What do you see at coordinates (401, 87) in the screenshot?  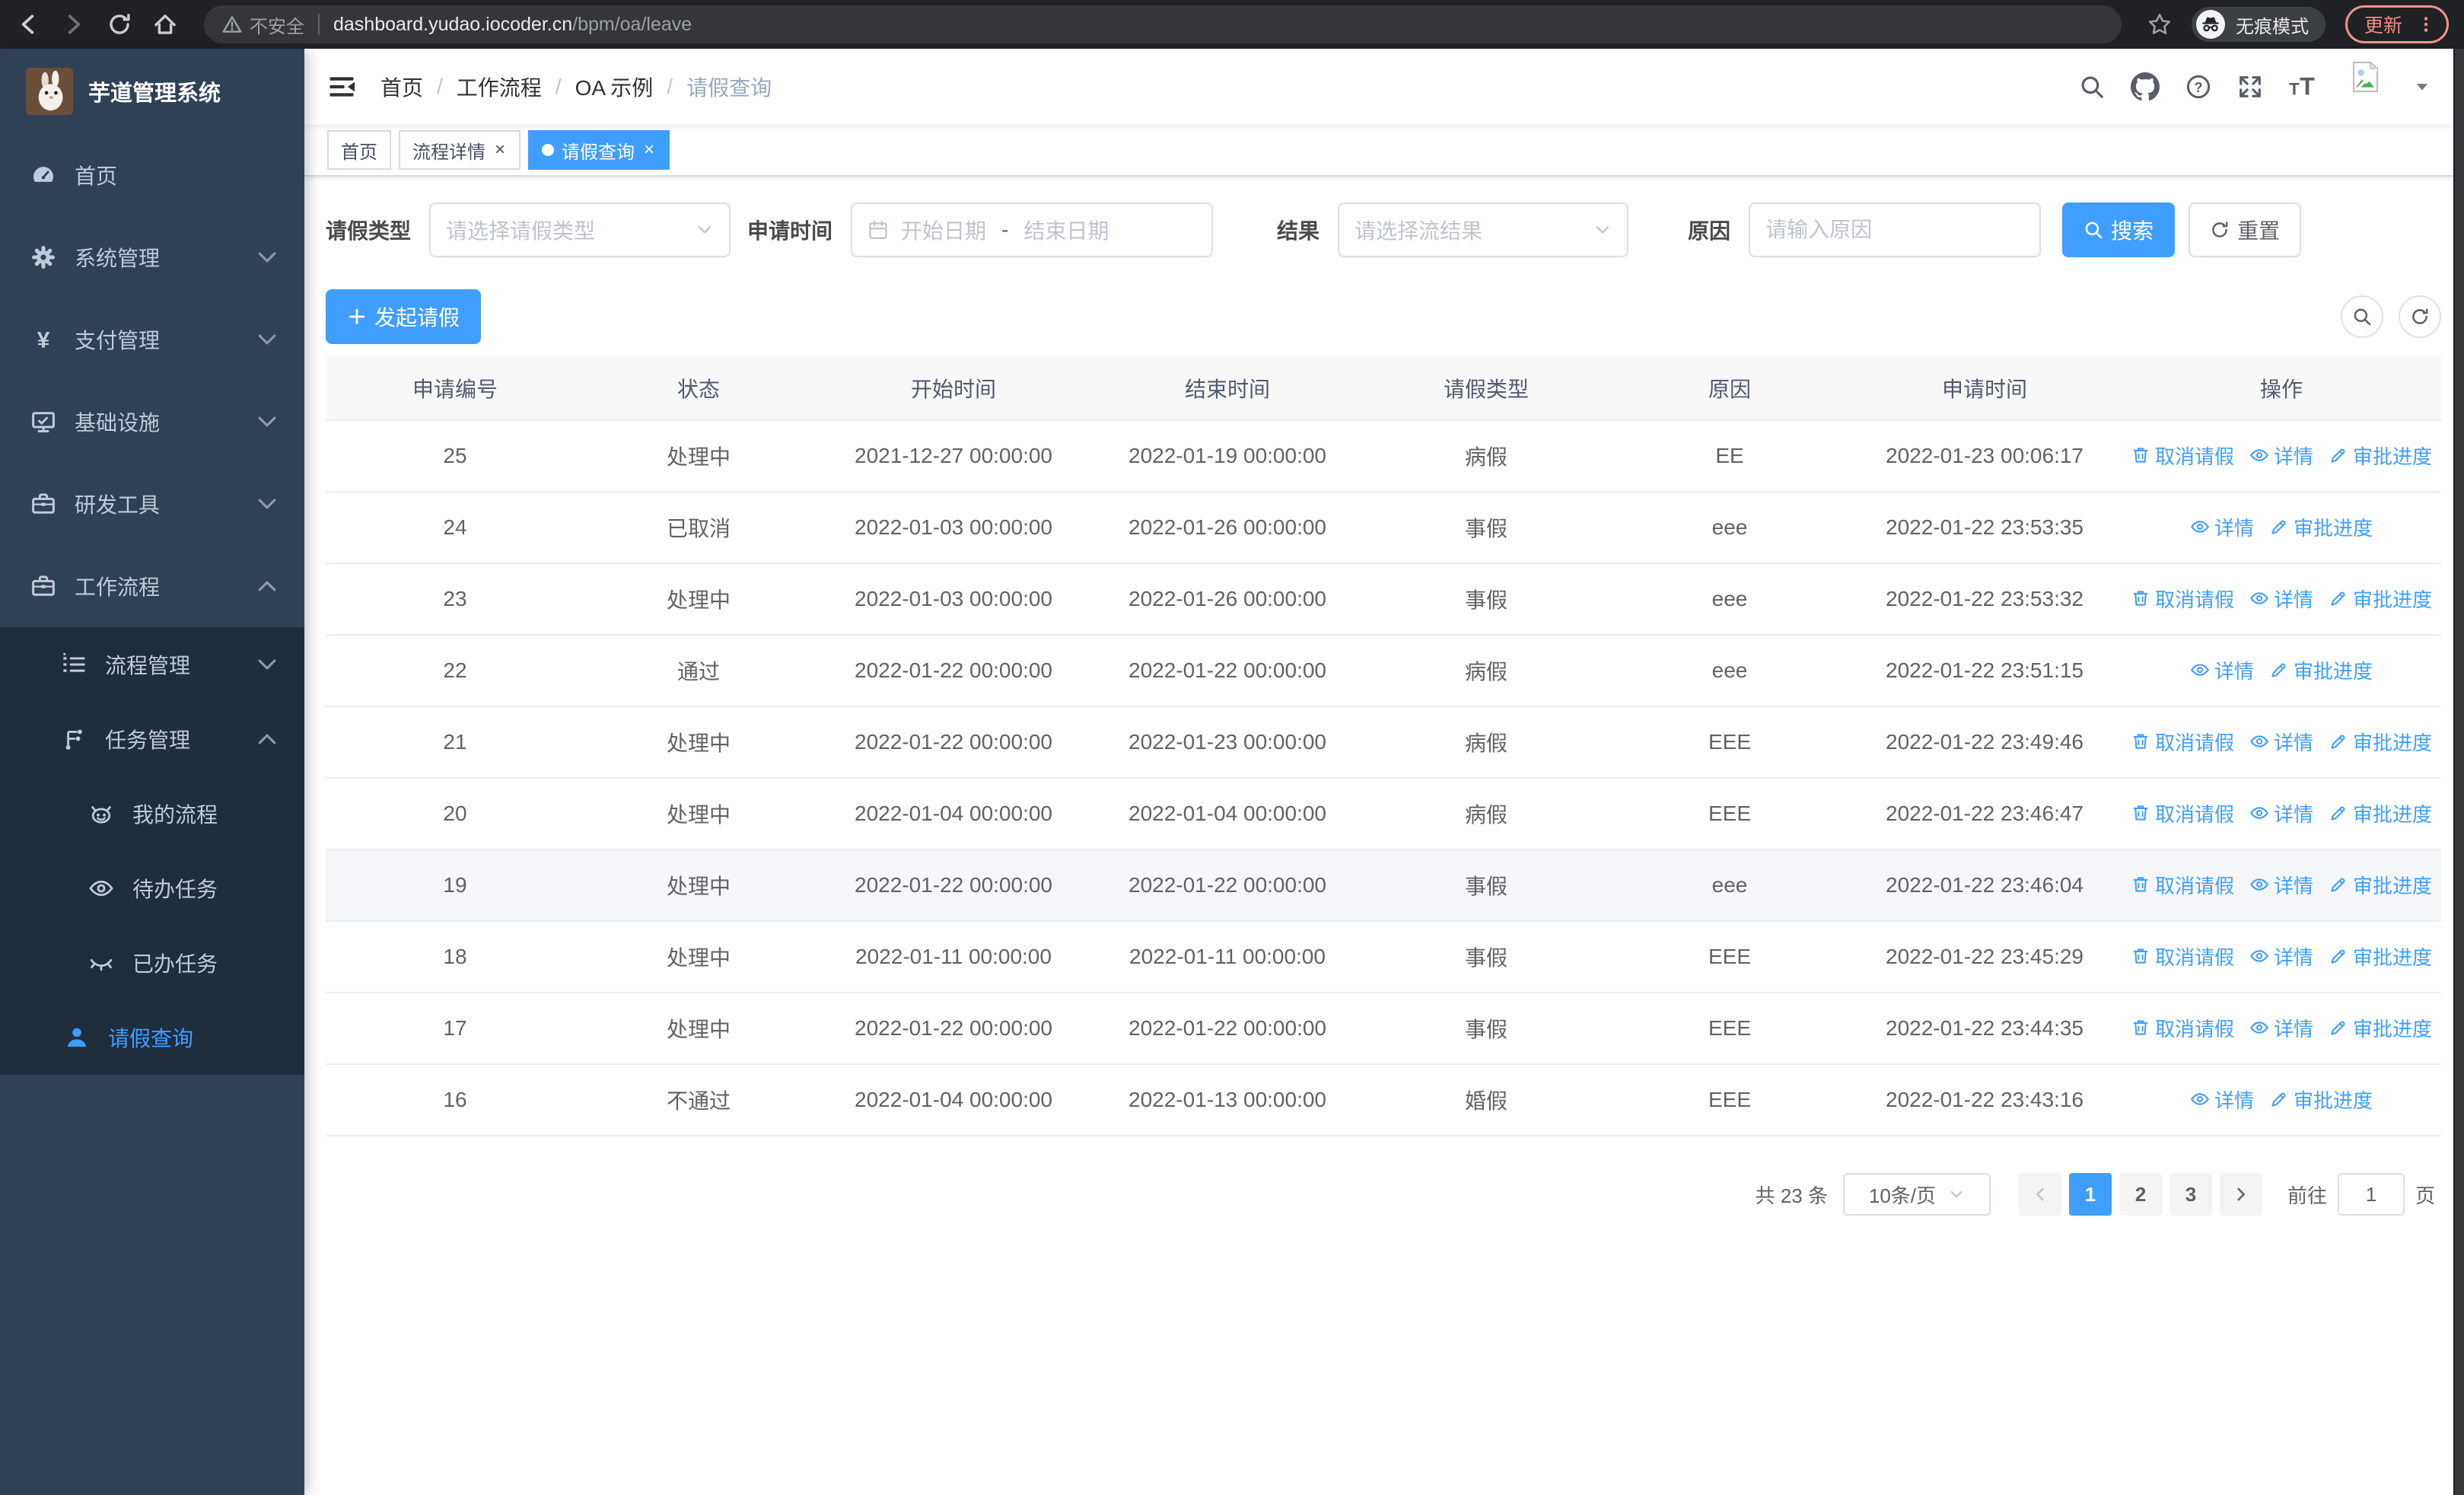 I see `breadcrumb-item: 首页` at bounding box center [401, 87].